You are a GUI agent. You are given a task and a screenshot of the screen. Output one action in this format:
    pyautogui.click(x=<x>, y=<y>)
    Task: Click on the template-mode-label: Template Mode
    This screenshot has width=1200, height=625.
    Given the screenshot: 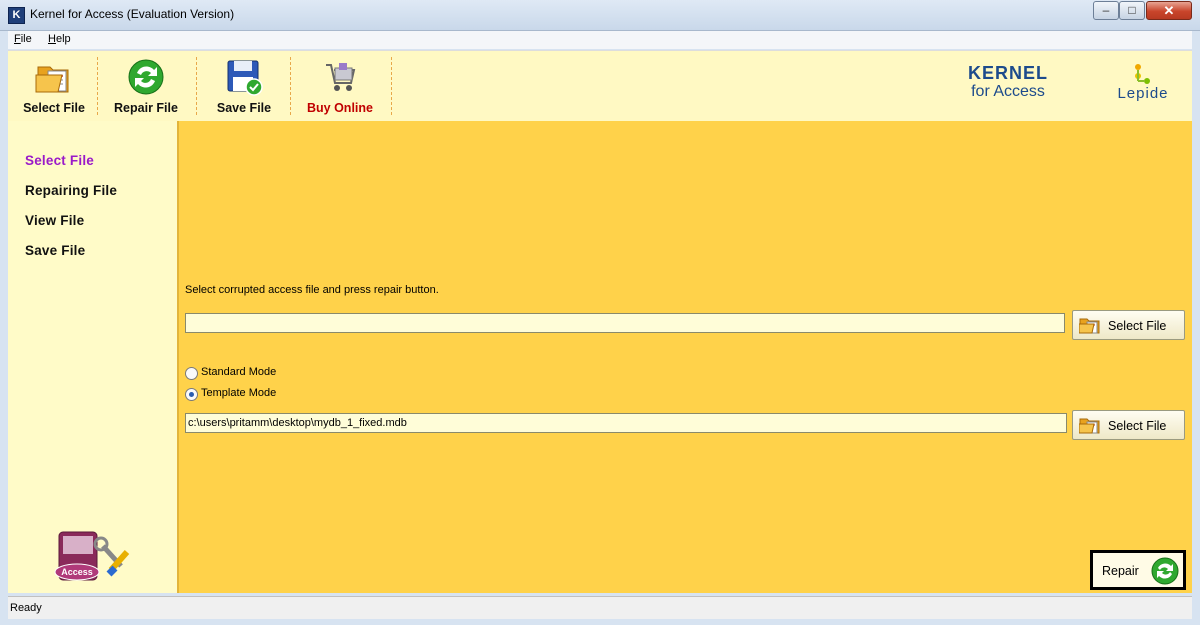 What is the action you would take?
    pyautogui.click(x=238, y=393)
    